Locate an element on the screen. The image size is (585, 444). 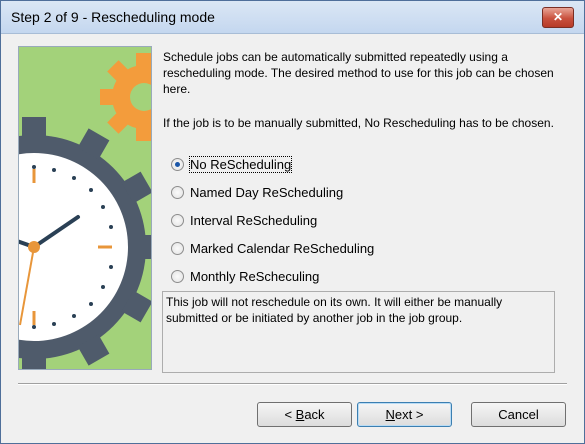
option-interval-rescheduling: Interval ReScheduling is located at coordinates (244, 220).